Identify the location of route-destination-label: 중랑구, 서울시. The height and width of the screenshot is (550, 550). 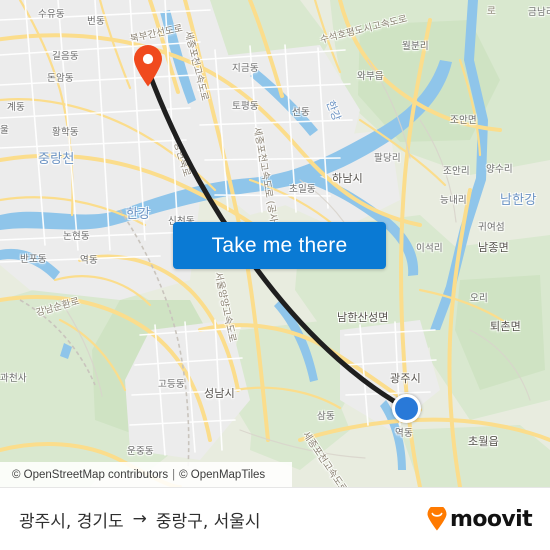
(208, 521).